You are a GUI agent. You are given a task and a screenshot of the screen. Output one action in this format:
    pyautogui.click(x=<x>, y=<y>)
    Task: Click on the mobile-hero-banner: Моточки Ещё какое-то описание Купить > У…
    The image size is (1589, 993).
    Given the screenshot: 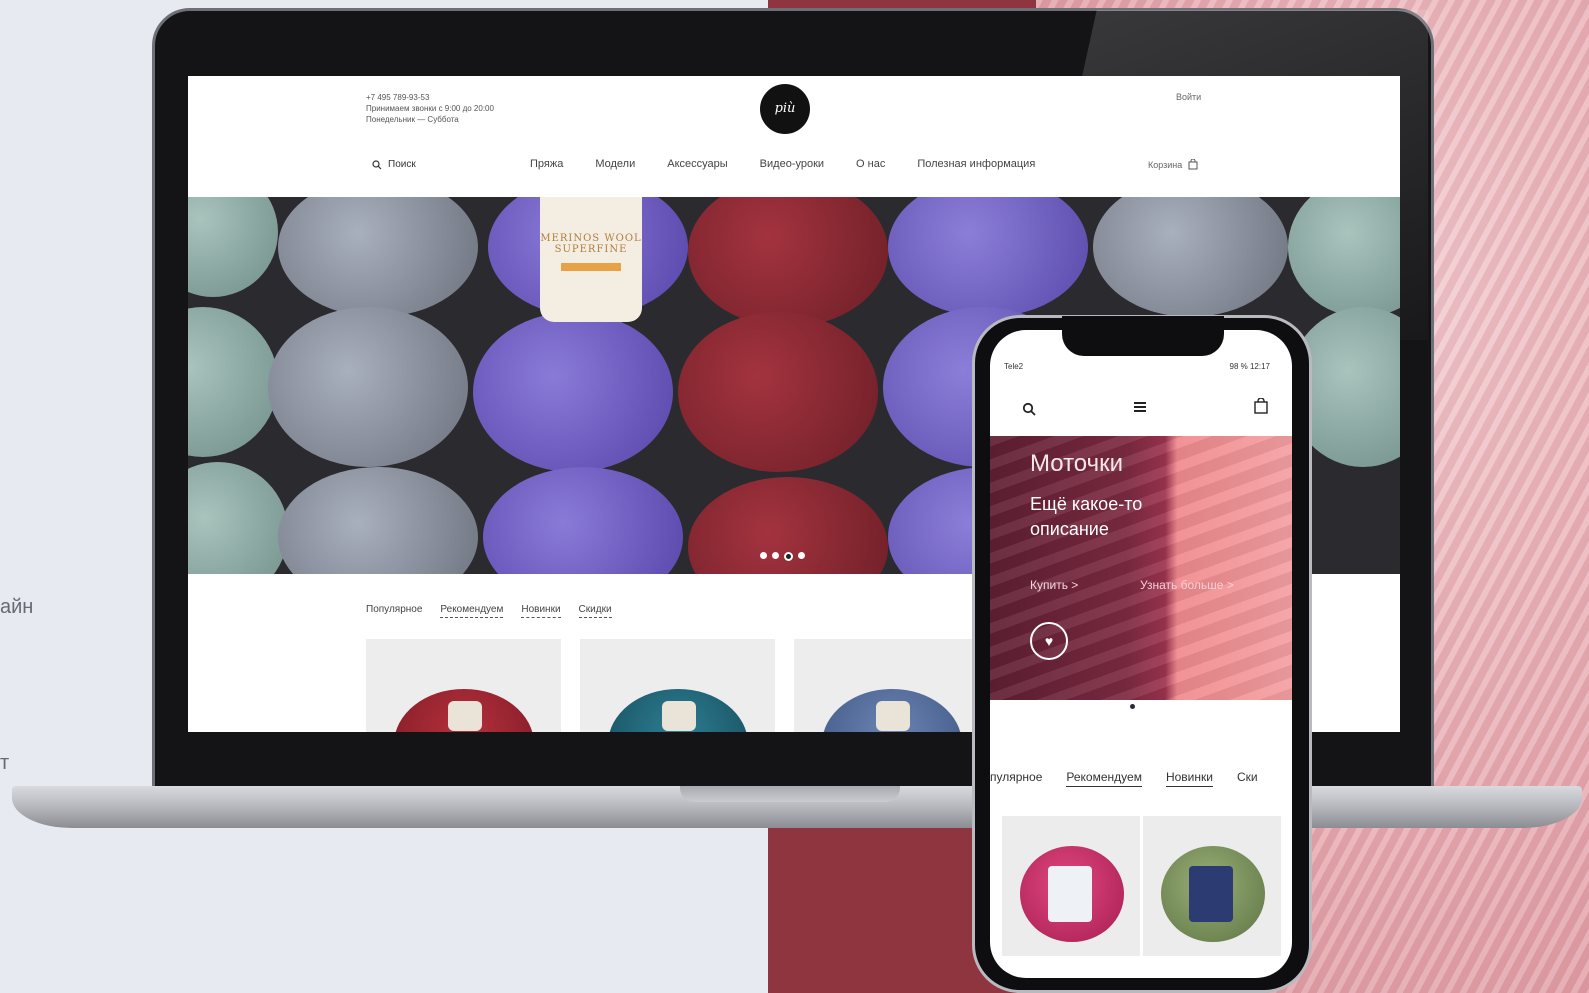 What is the action you would take?
    pyautogui.click(x=1141, y=568)
    